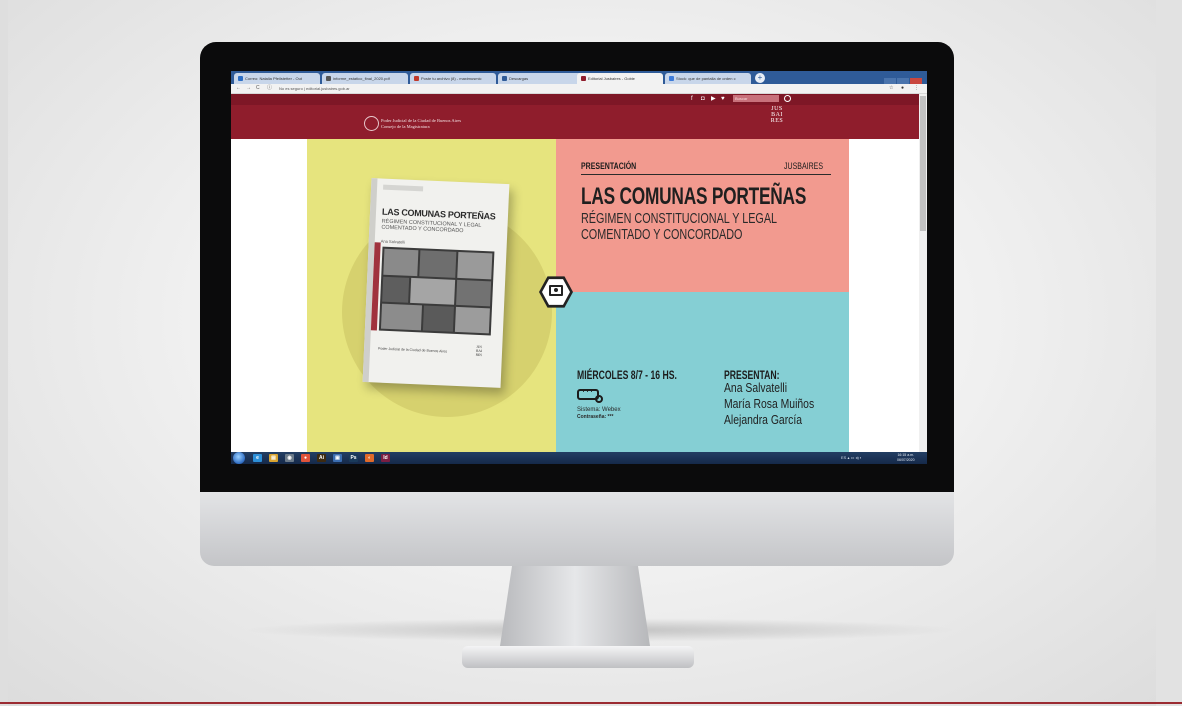 This screenshot has width=1182, height=706. What do you see at coordinates (361, 78) in the screenshot?
I see `tab-label: informe_estatico_final_2020.pdf` at bounding box center [361, 78].